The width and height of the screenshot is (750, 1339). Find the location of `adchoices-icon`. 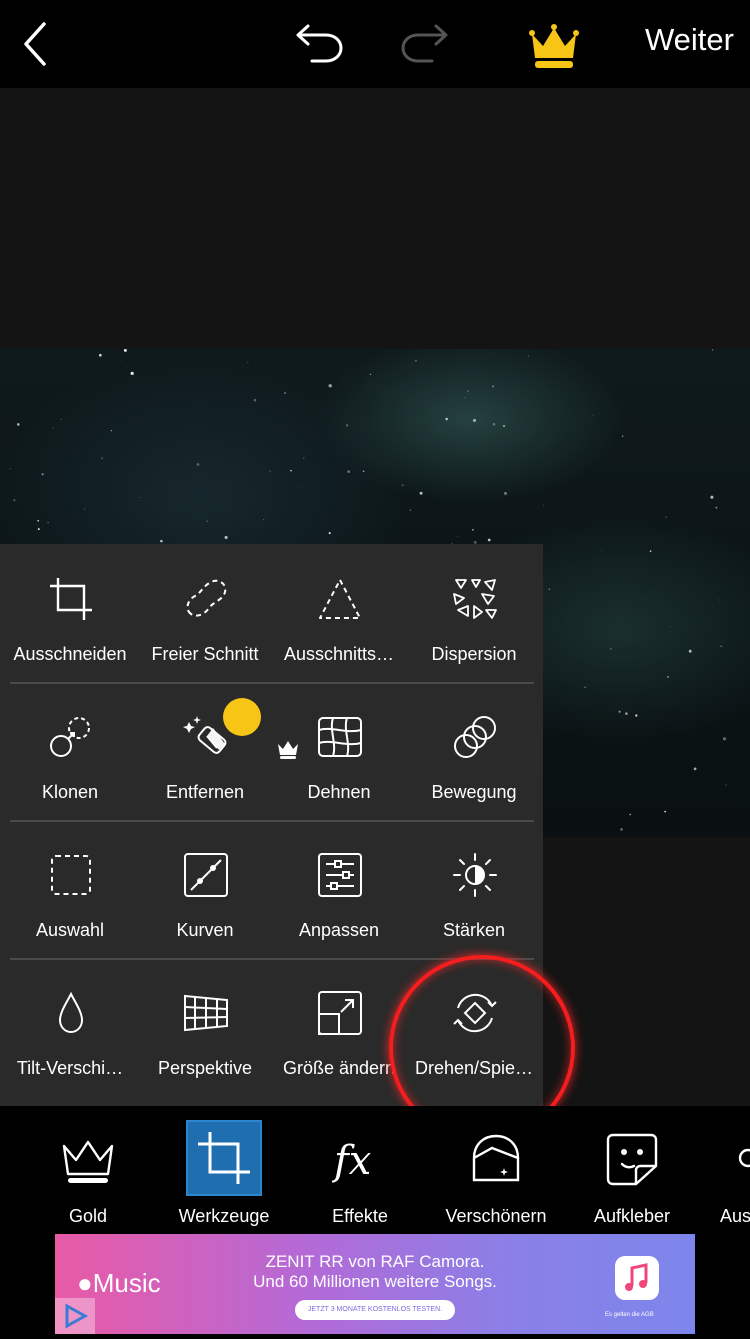

adchoices-icon is located at coordinates (75, 1316).